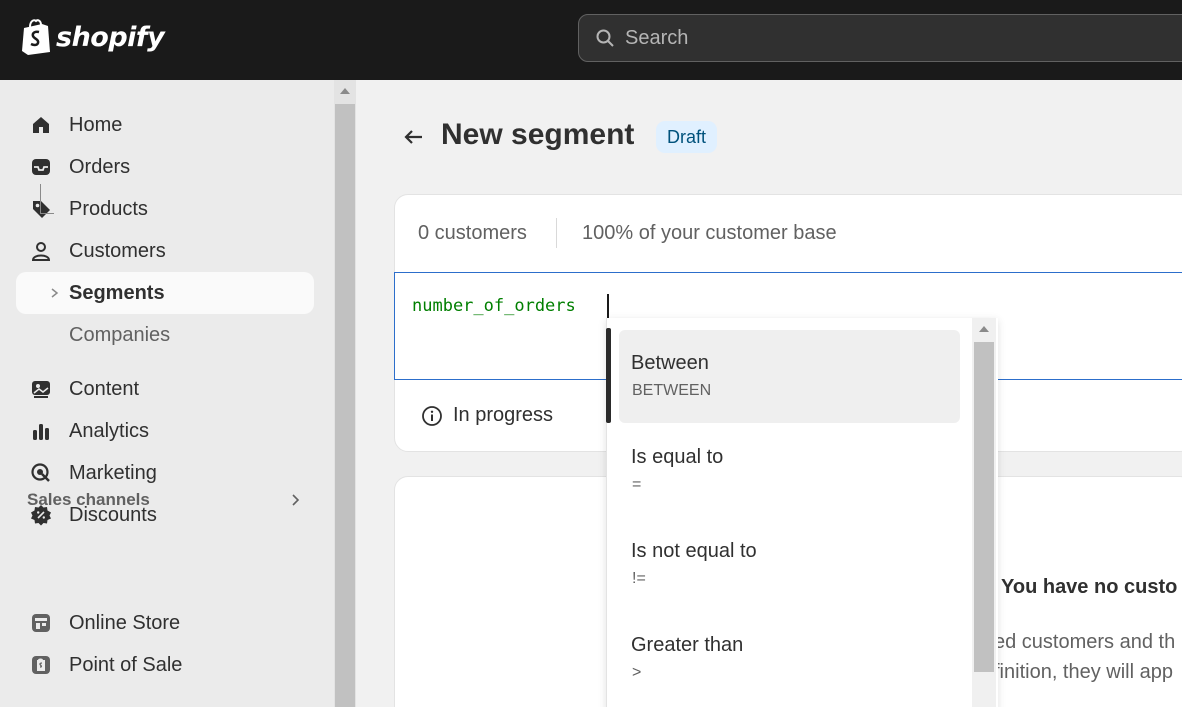 This screenshot has width=1182, height=707. What do you see at coordinates (41, 125) in the screenshot?
I see `home-icon` at bounding box center [41, 125].